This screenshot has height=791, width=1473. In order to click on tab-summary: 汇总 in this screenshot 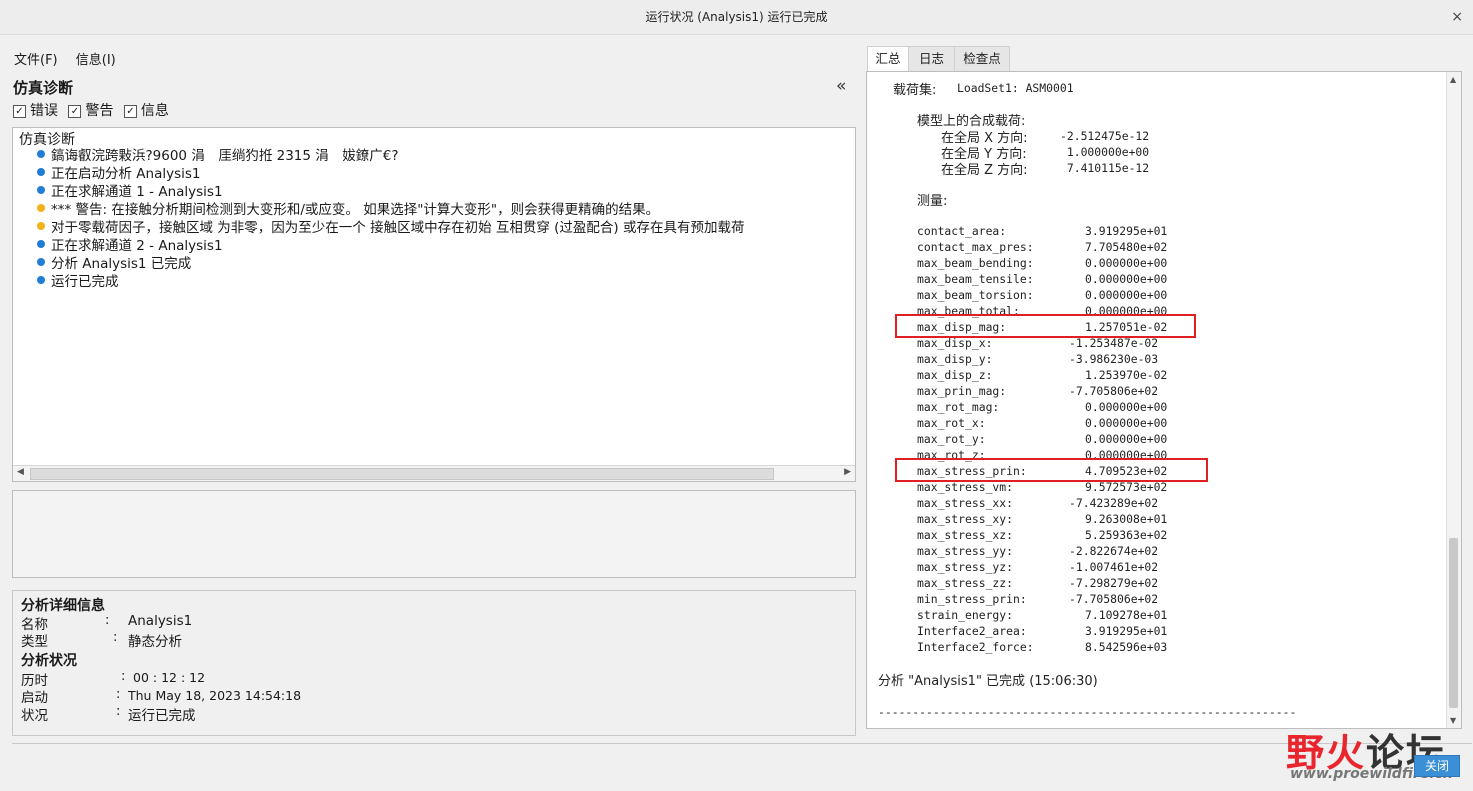, I will do `click(888, 59)`.